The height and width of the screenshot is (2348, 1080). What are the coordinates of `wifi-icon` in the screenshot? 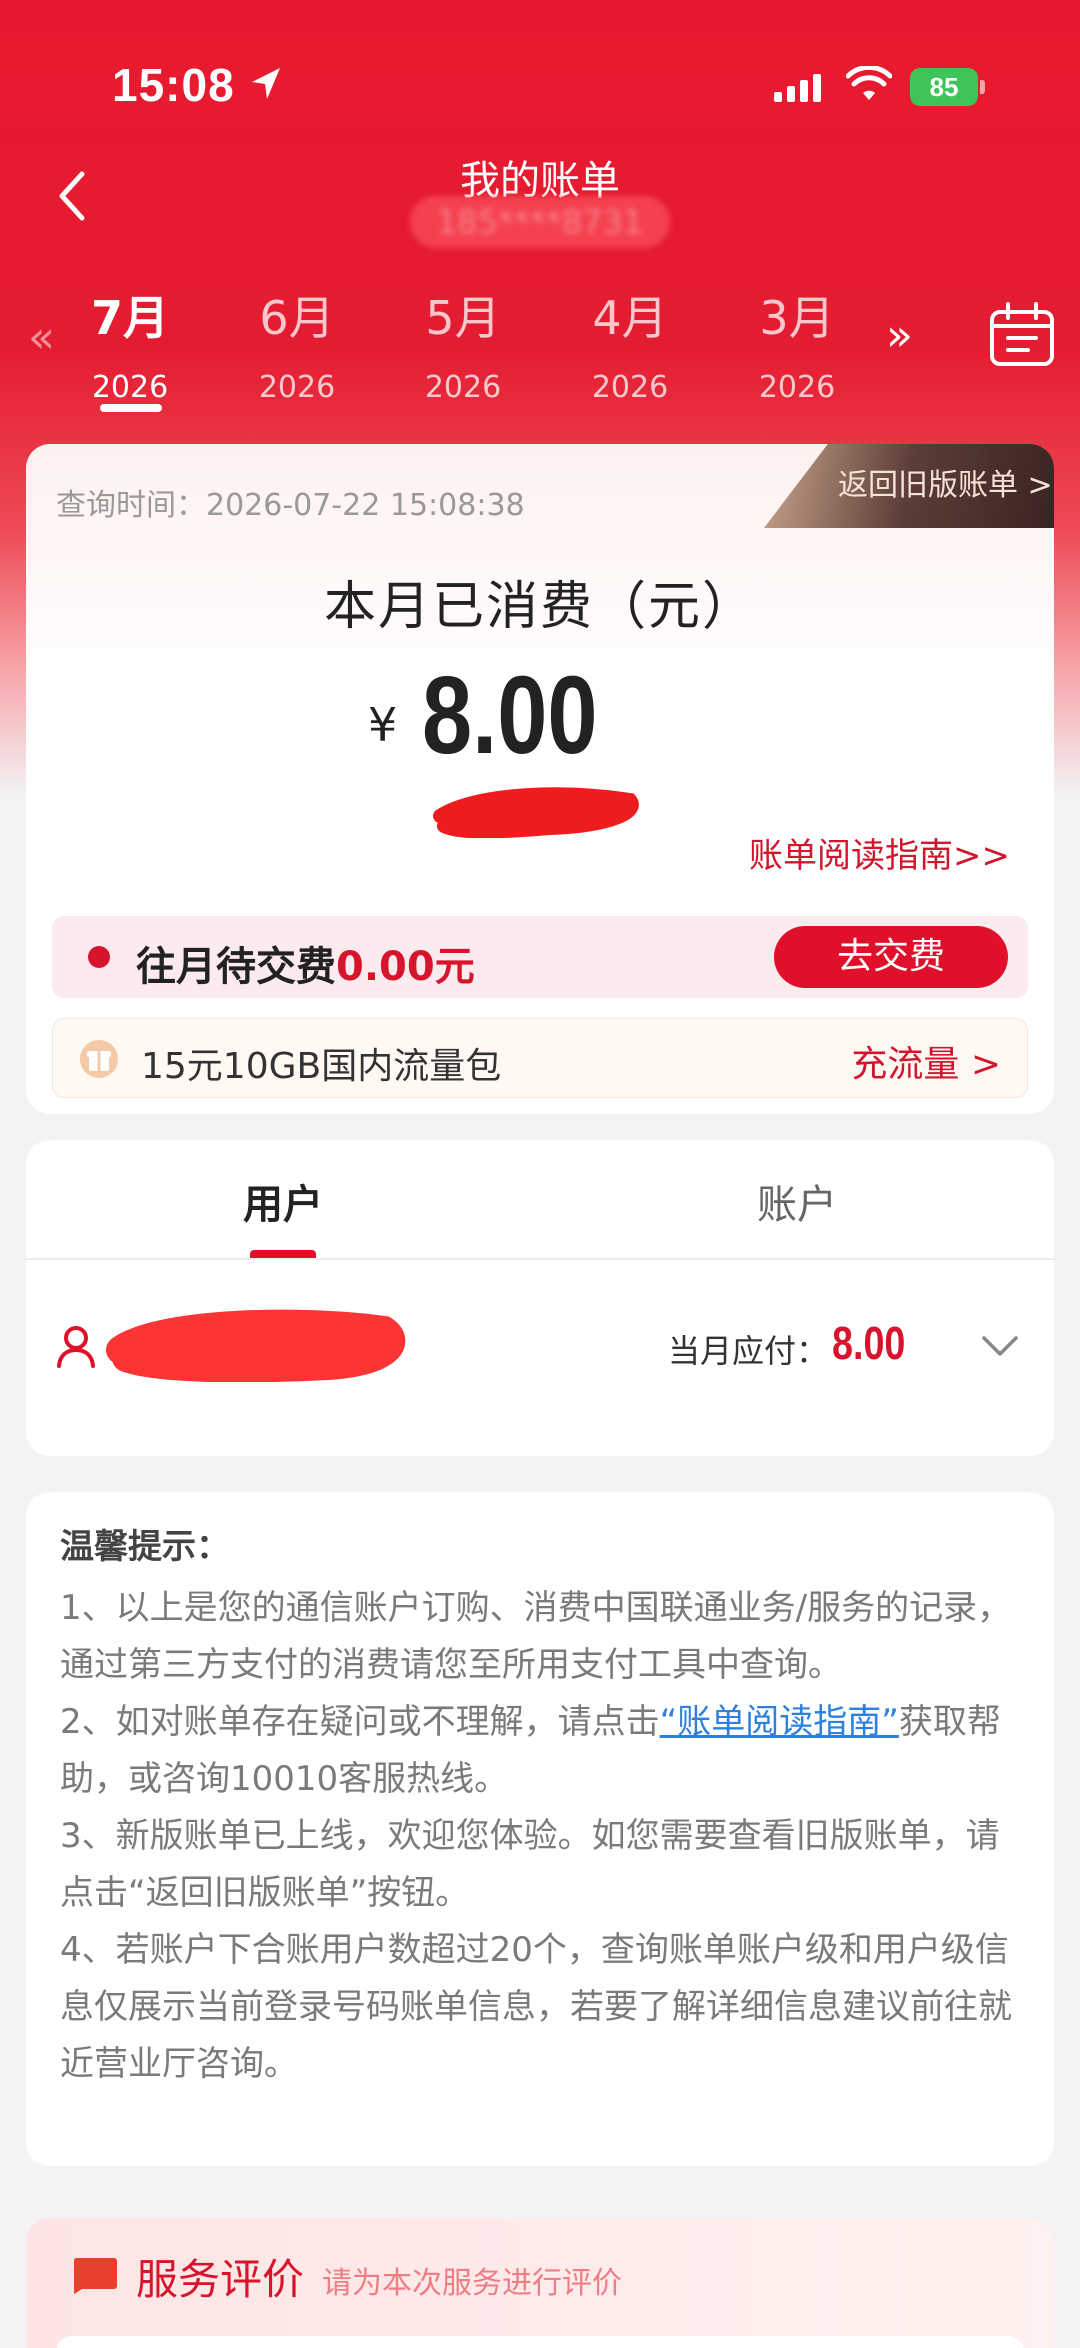 It's located at (869, 83).